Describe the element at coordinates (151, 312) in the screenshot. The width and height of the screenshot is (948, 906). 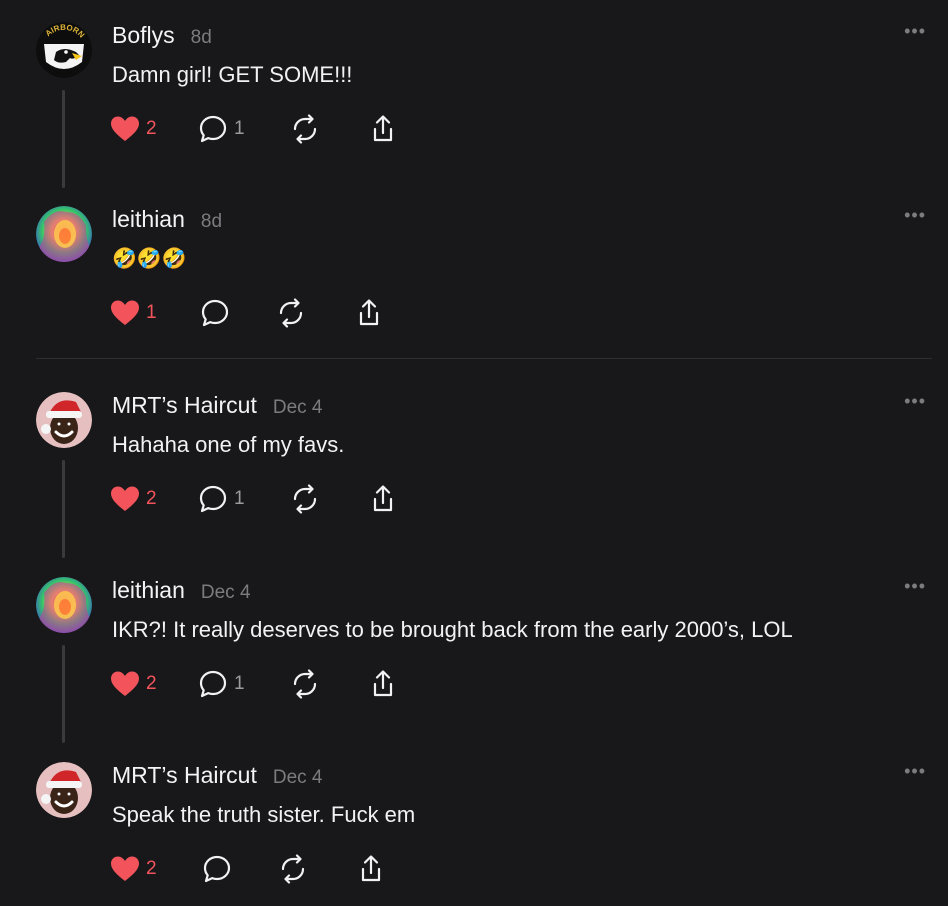
I see `like-count: 1` at that location.